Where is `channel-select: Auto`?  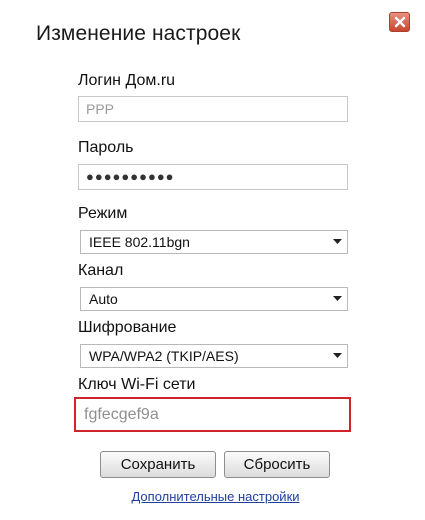
channel-select: Auto is located at coordinates (214, 299).